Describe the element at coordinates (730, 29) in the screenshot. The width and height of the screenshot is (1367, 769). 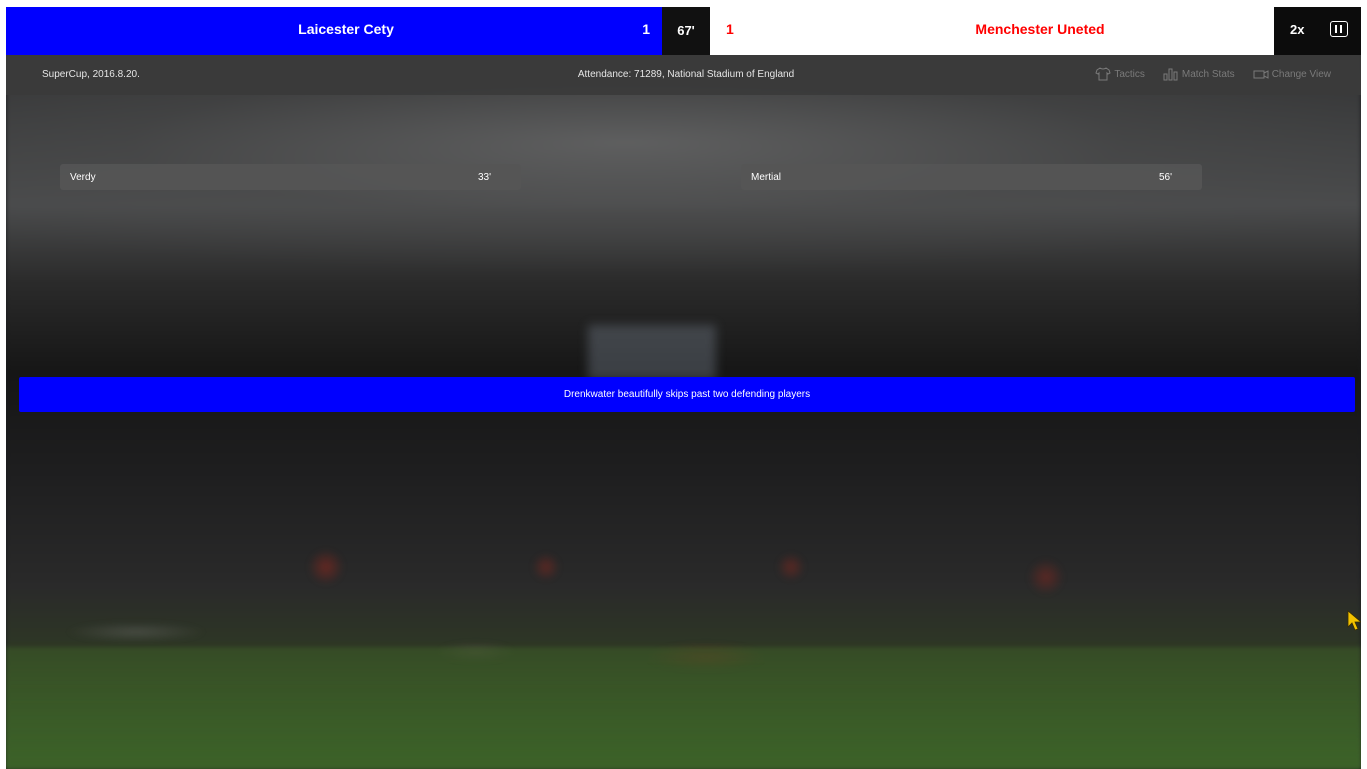
I see `away-score: 1` at that location.